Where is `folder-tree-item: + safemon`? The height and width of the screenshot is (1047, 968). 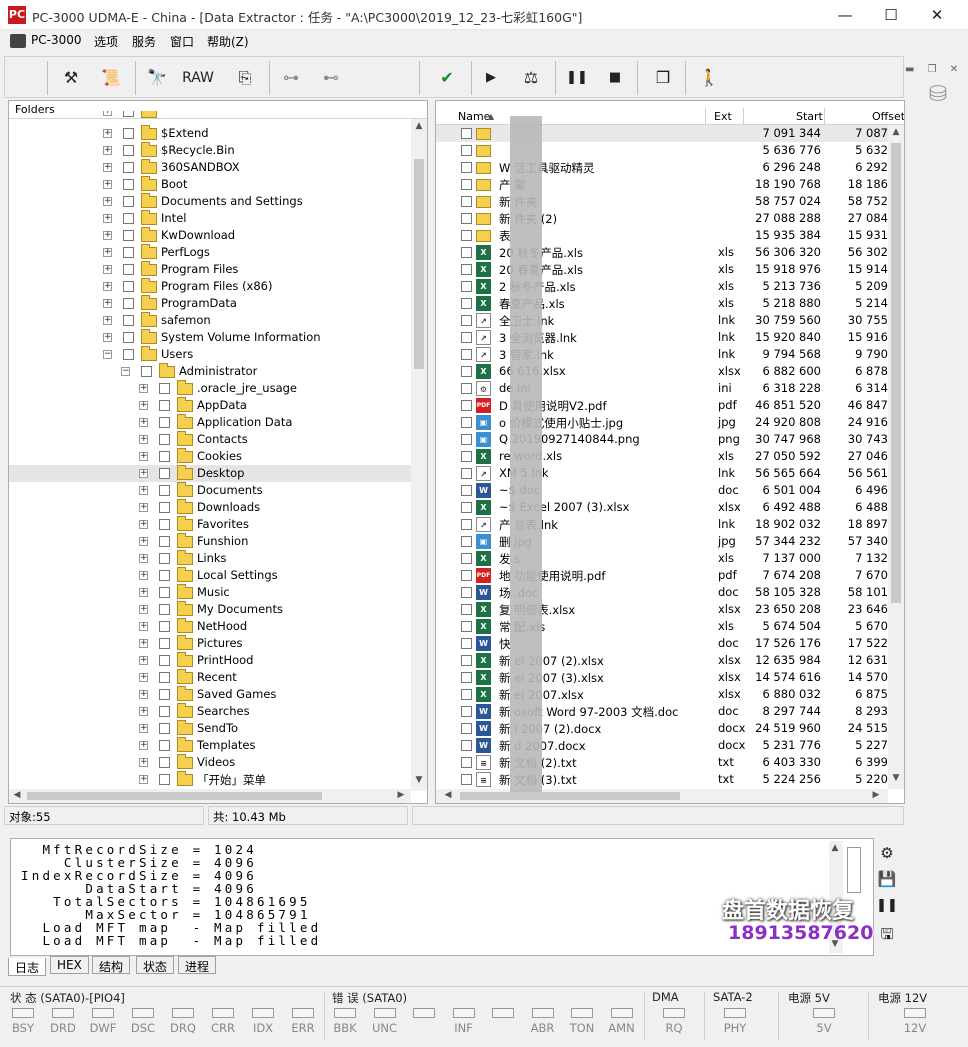 folder-tree-item: + safemon is located at coordinates (210, 320).